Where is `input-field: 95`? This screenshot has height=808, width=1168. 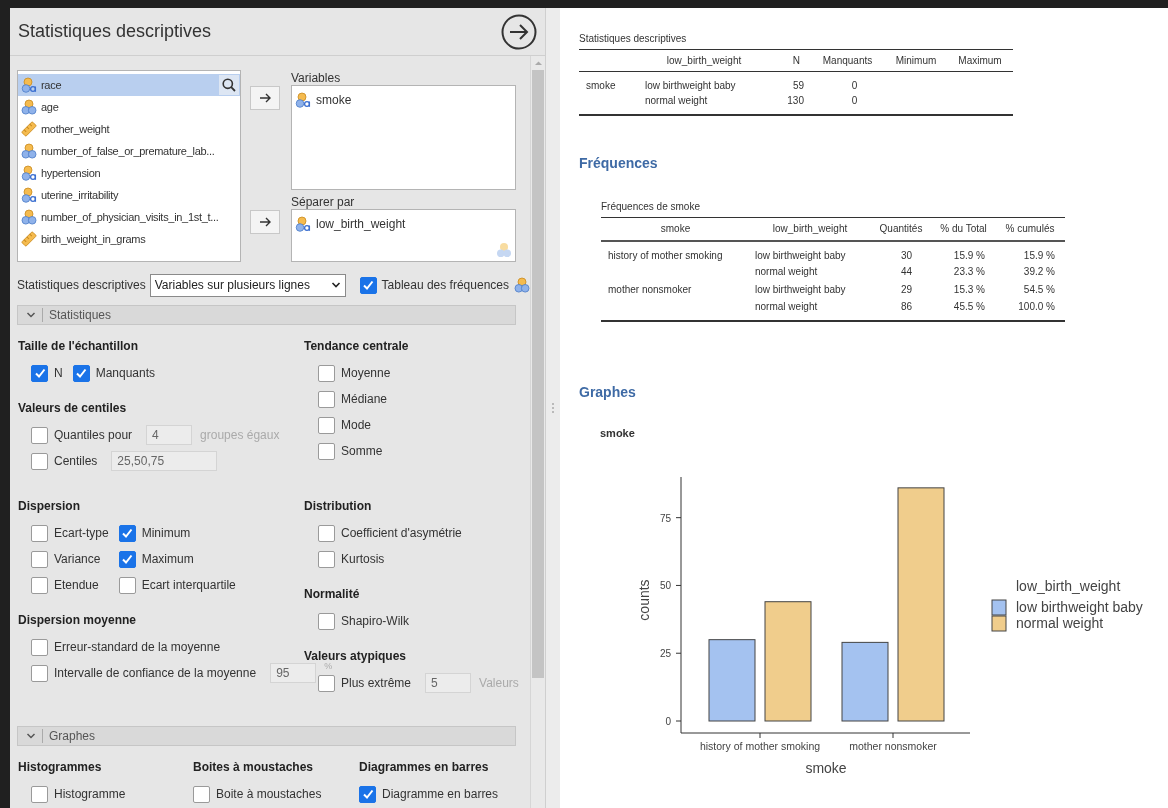
input-field: 95 is located at coordinates (293, 673).